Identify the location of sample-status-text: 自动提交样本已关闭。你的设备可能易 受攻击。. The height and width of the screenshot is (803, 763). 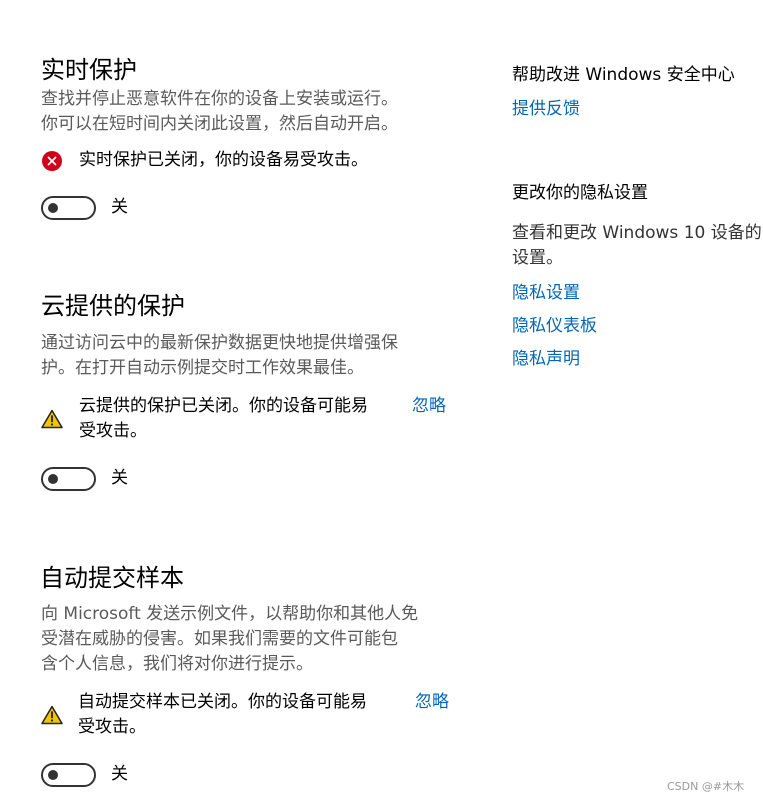
(245, 715).